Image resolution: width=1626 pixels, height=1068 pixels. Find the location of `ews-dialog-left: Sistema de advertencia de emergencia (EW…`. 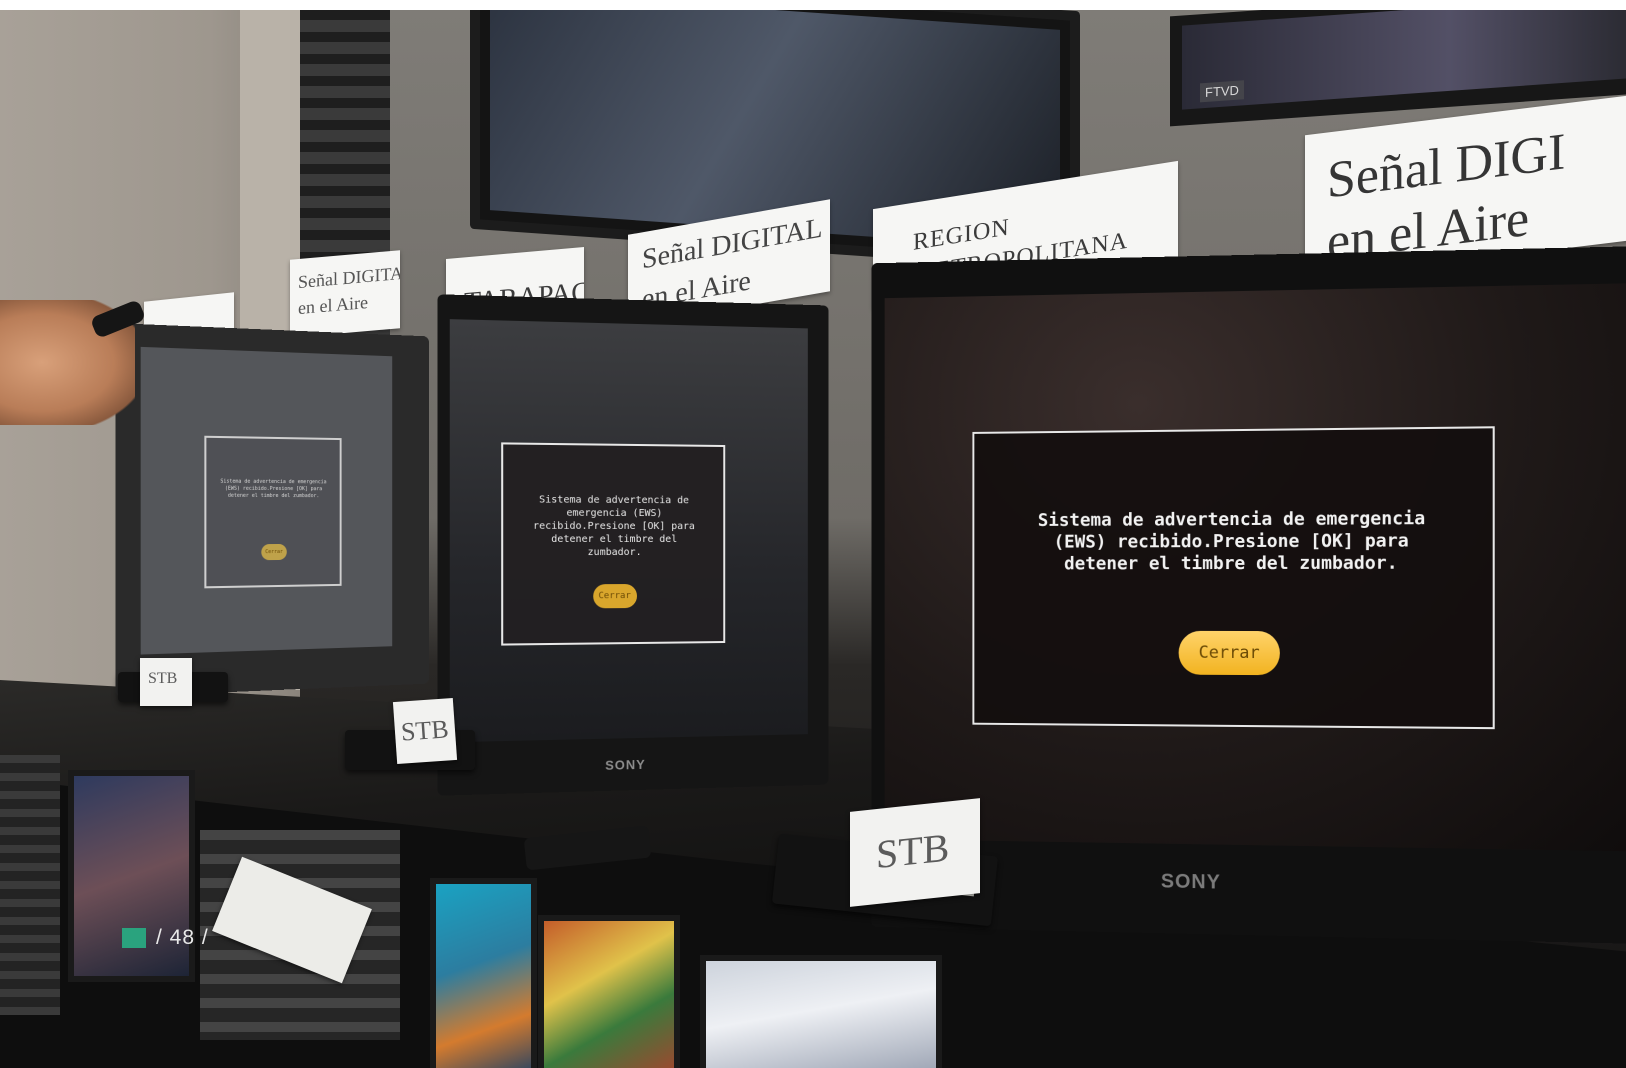

ews-dialog-left: Sistema de advertencia de emergencia (EW… is located at coordinates (273, 512).